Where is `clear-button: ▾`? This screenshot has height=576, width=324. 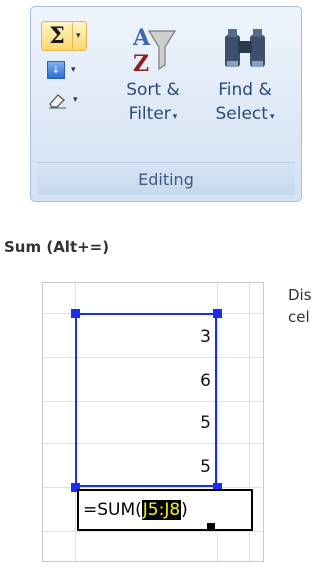
clear-button: ▾ is located at coordinates (64, 100).